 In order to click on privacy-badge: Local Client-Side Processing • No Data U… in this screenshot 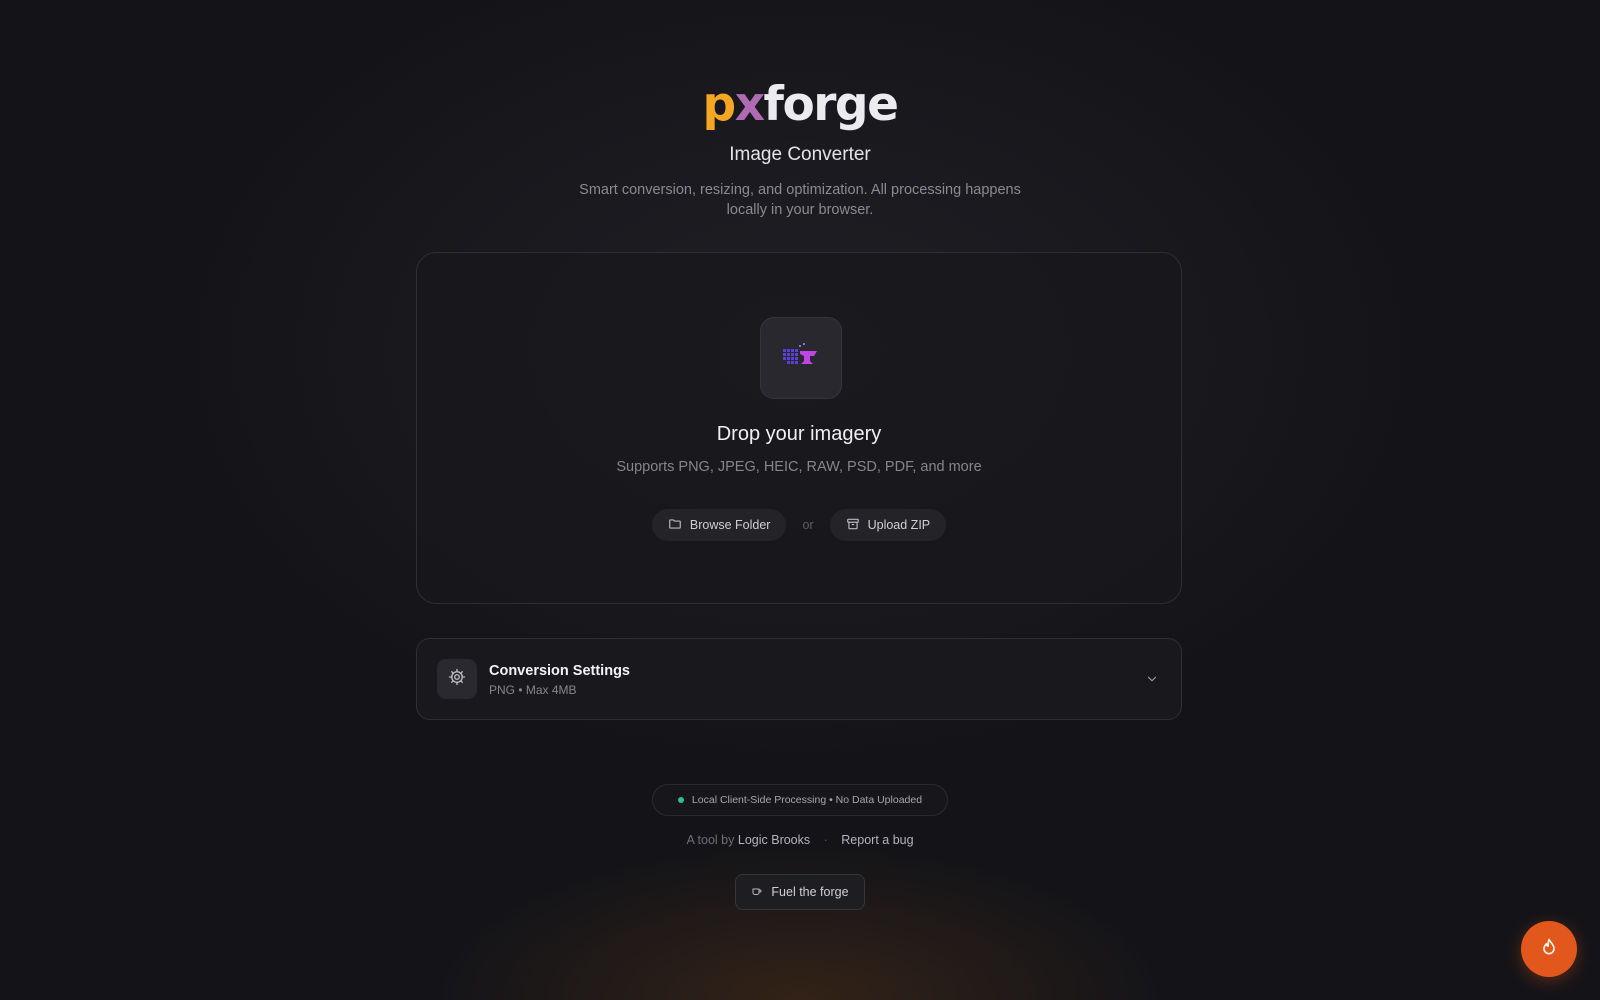, I will do `click(800, 800)`.